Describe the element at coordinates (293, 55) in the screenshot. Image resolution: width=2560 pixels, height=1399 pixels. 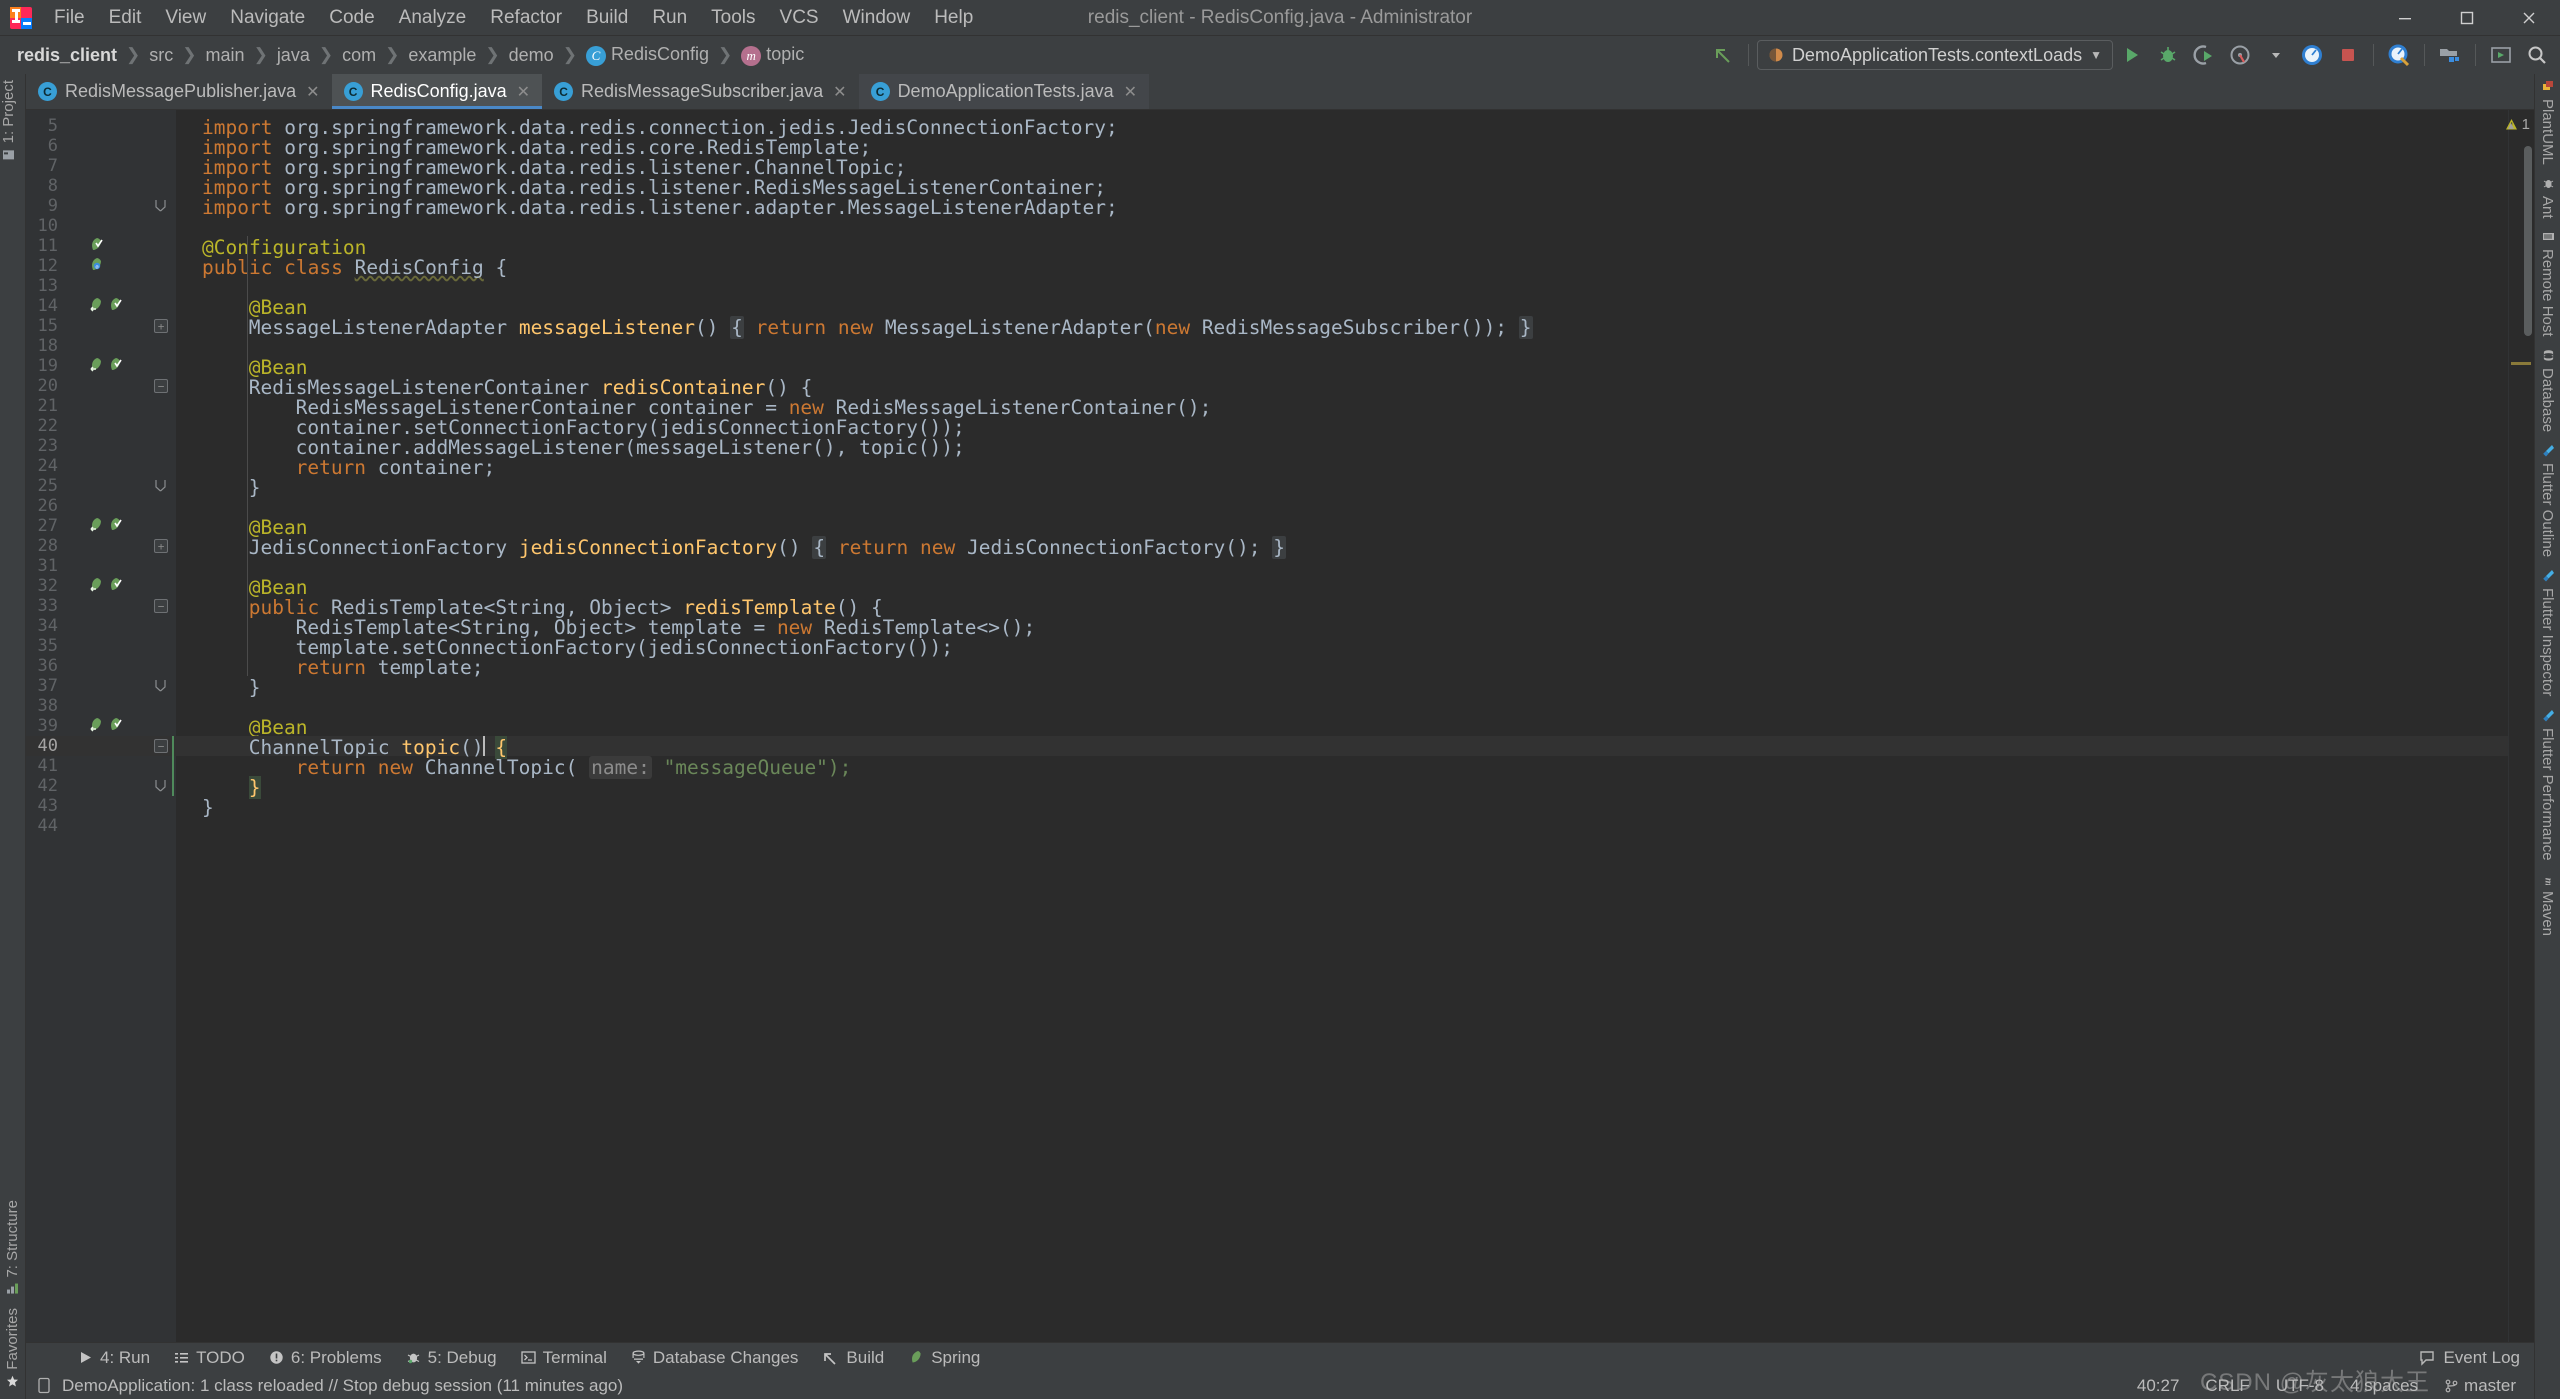
I see `breadcrumb-item-java: java` at that location.